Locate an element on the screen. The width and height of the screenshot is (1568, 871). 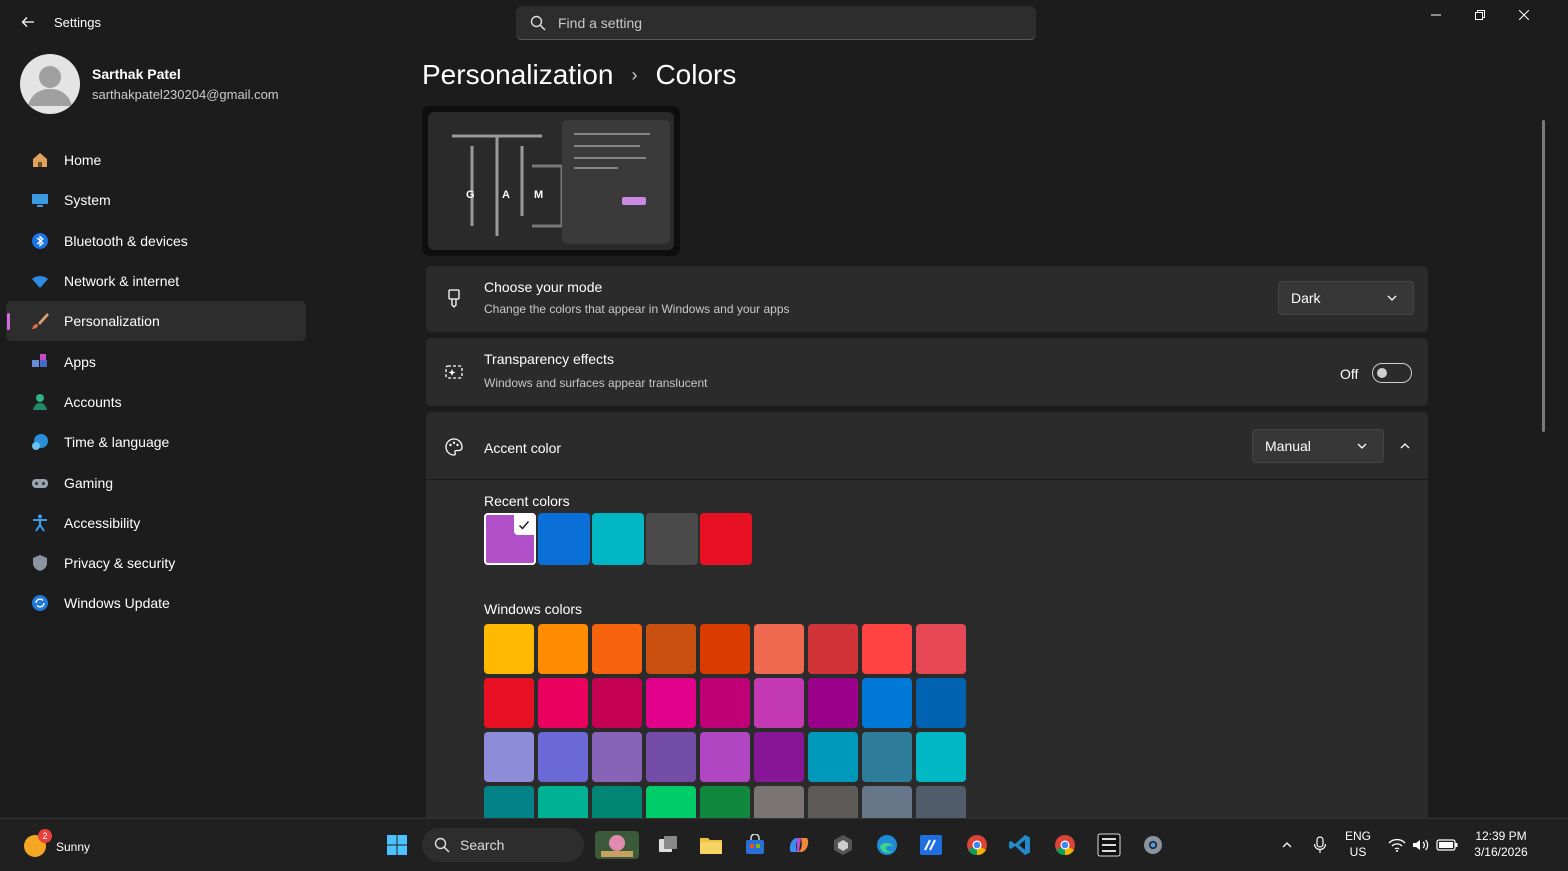
taskbar-search: Search is located at coordinates (503, 845).